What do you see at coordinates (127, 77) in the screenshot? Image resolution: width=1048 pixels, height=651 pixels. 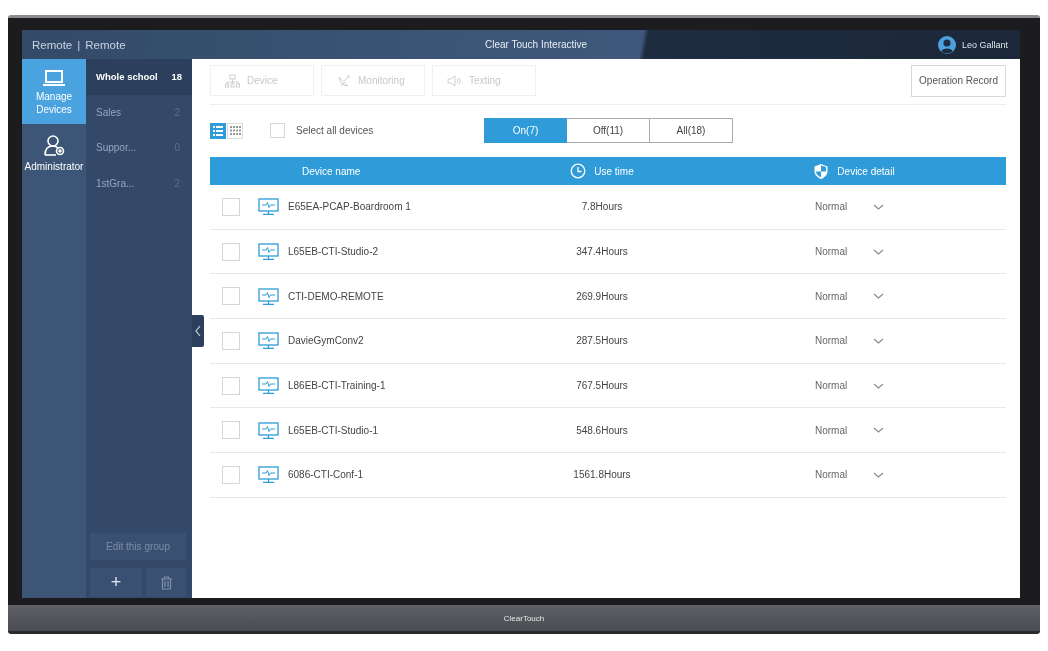 I see `group-name: Whole school` at bounding box center [127, 77].